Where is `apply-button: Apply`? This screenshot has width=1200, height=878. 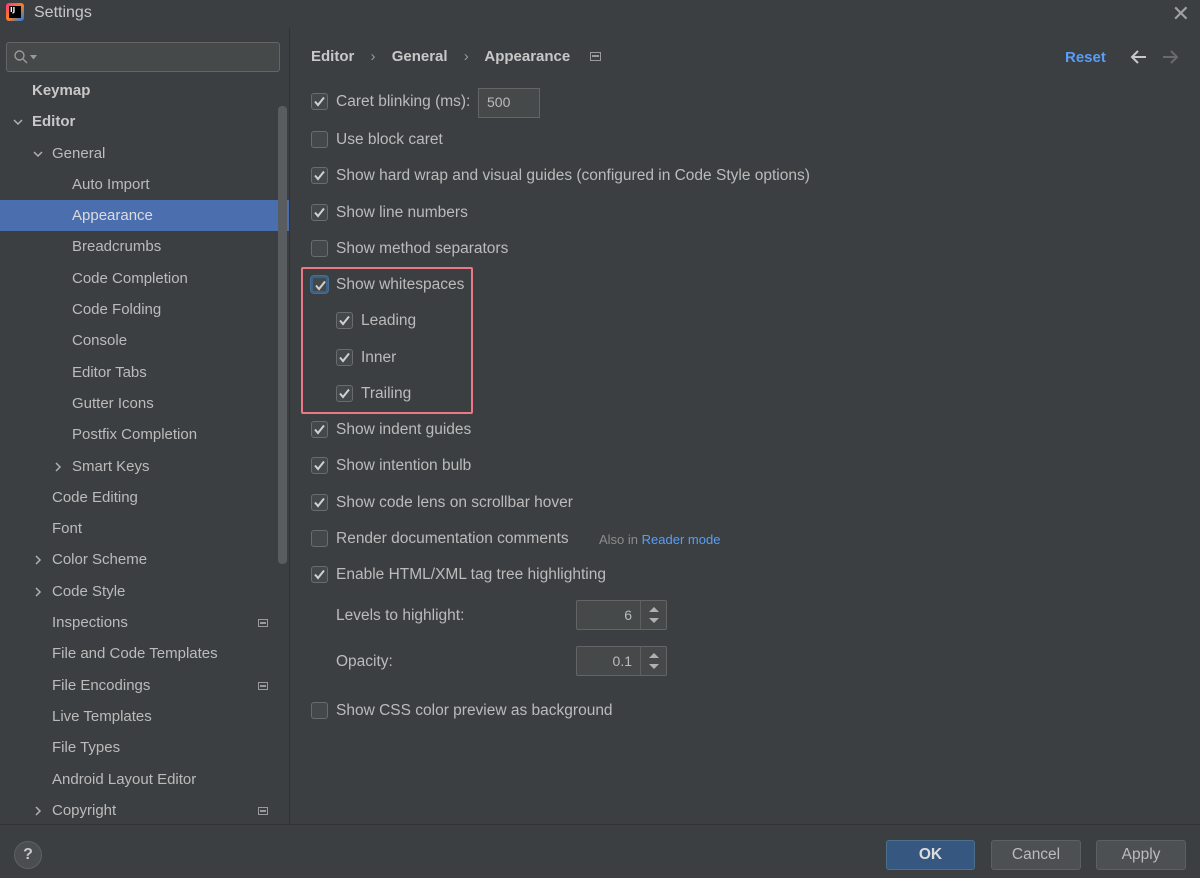
apply-button: Apply is located at coordinates (1141, 855).